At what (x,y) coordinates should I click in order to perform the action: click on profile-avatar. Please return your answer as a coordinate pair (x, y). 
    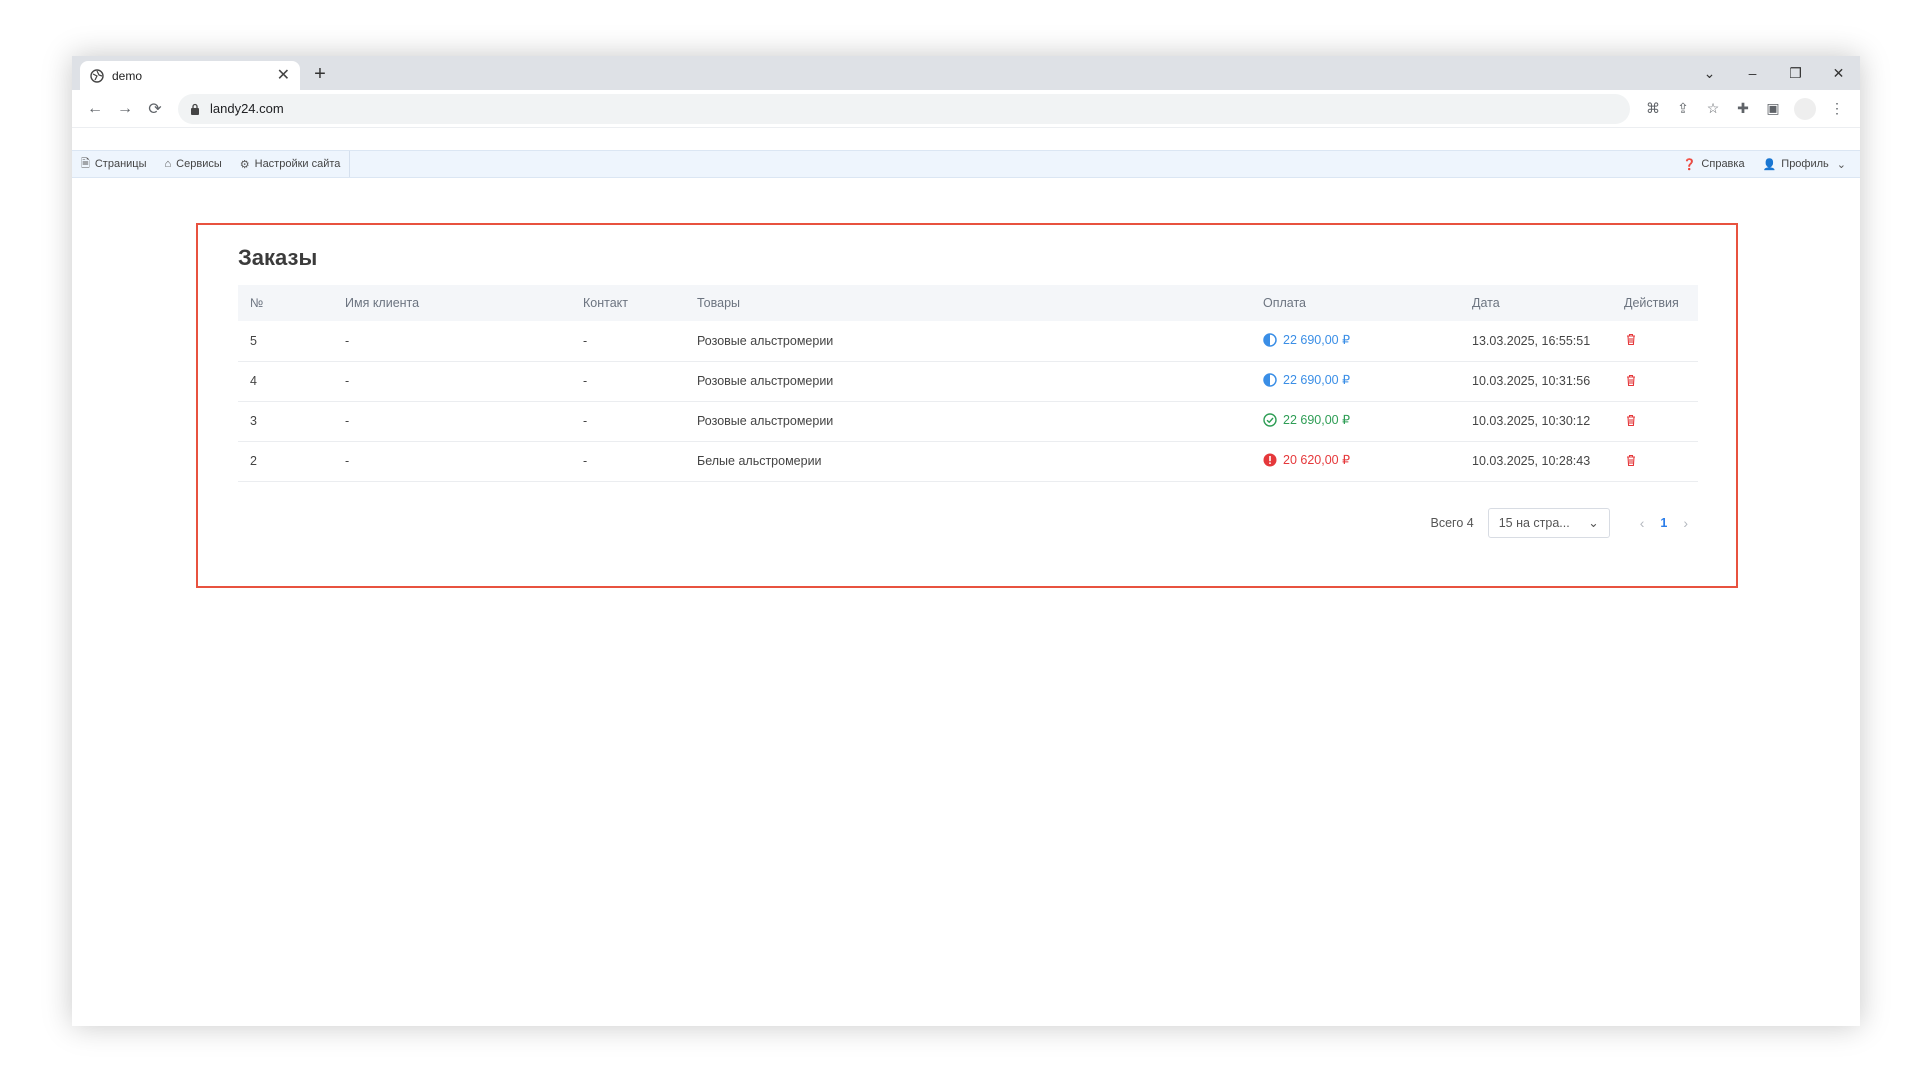
    Looking at the image, I should click on (1805, 108).